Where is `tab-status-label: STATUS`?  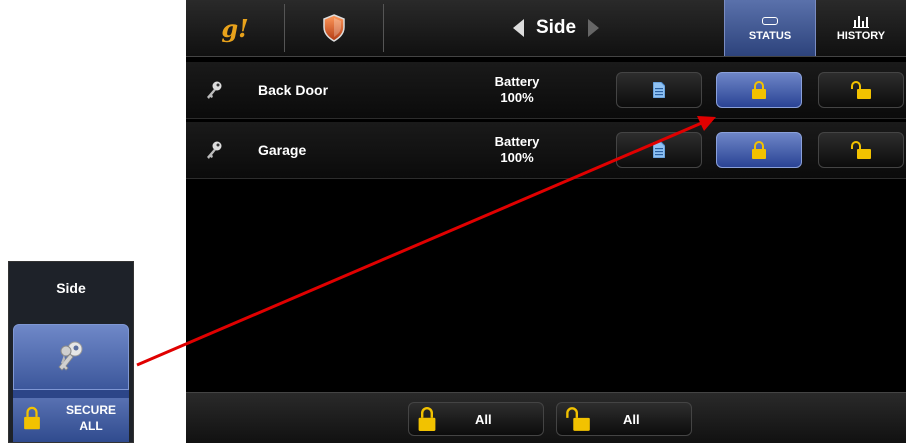 tab-status-label: STATUS is located at coordinates (770, 36).